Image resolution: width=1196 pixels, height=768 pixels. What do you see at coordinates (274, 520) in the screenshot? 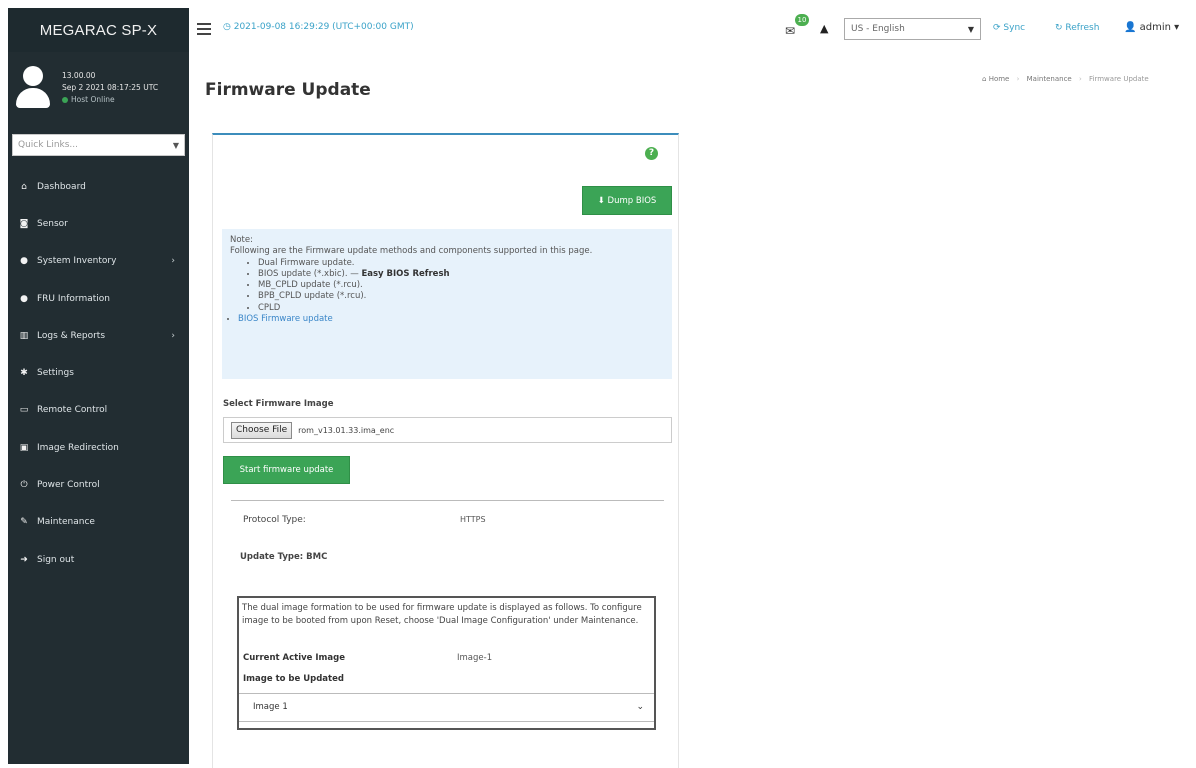
I see `protocol-type-label: Protocol Type:` at bounding box center [274, 520].